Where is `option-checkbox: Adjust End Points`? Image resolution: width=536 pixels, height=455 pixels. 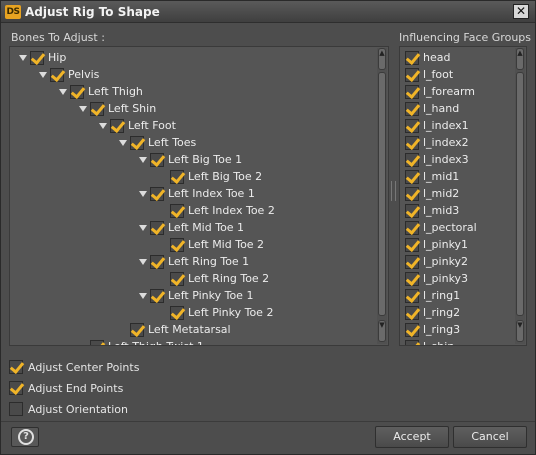 option-checkbox: Adjust End Points is located at coordinates (66, 388).